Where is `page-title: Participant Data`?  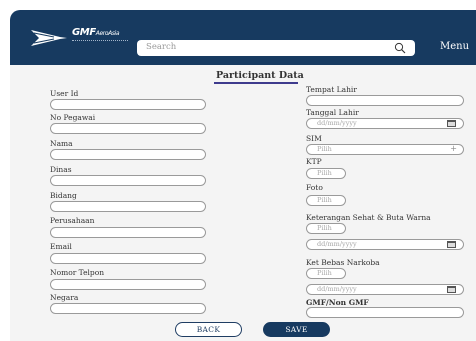 page-title: Participant Data is located at coordinates (260, 75).